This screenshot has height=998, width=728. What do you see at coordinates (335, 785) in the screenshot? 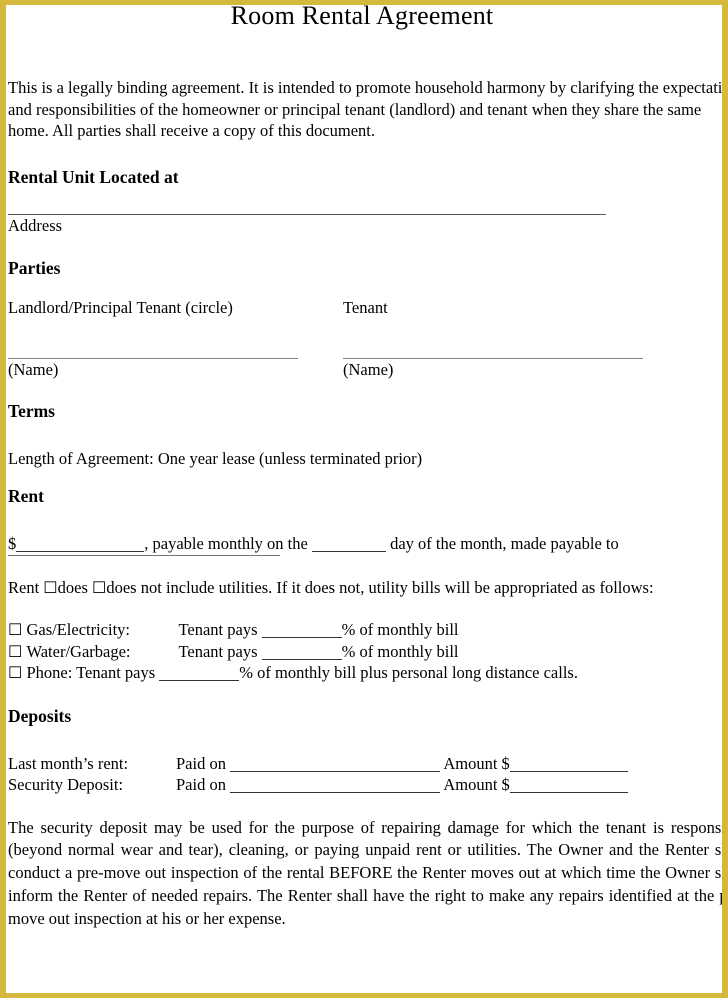
I see `deposit-paid-on-input-security` at bounding box center [335, 785].